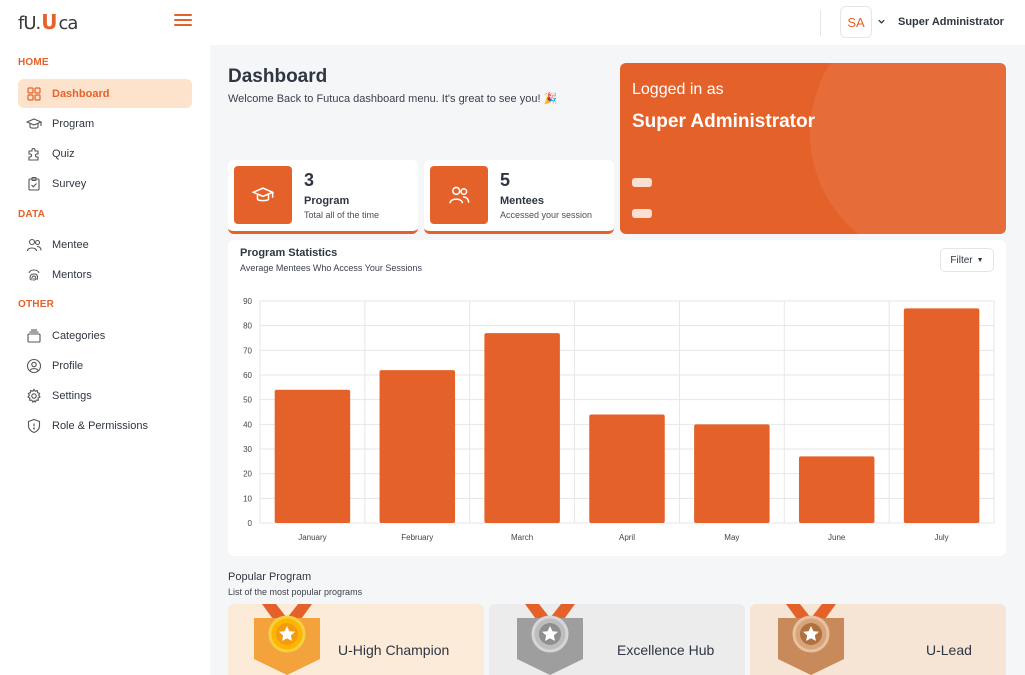 This screenshot has height=675, width=1025. I want to click on y-tick-label: 0, so click(250, 523).